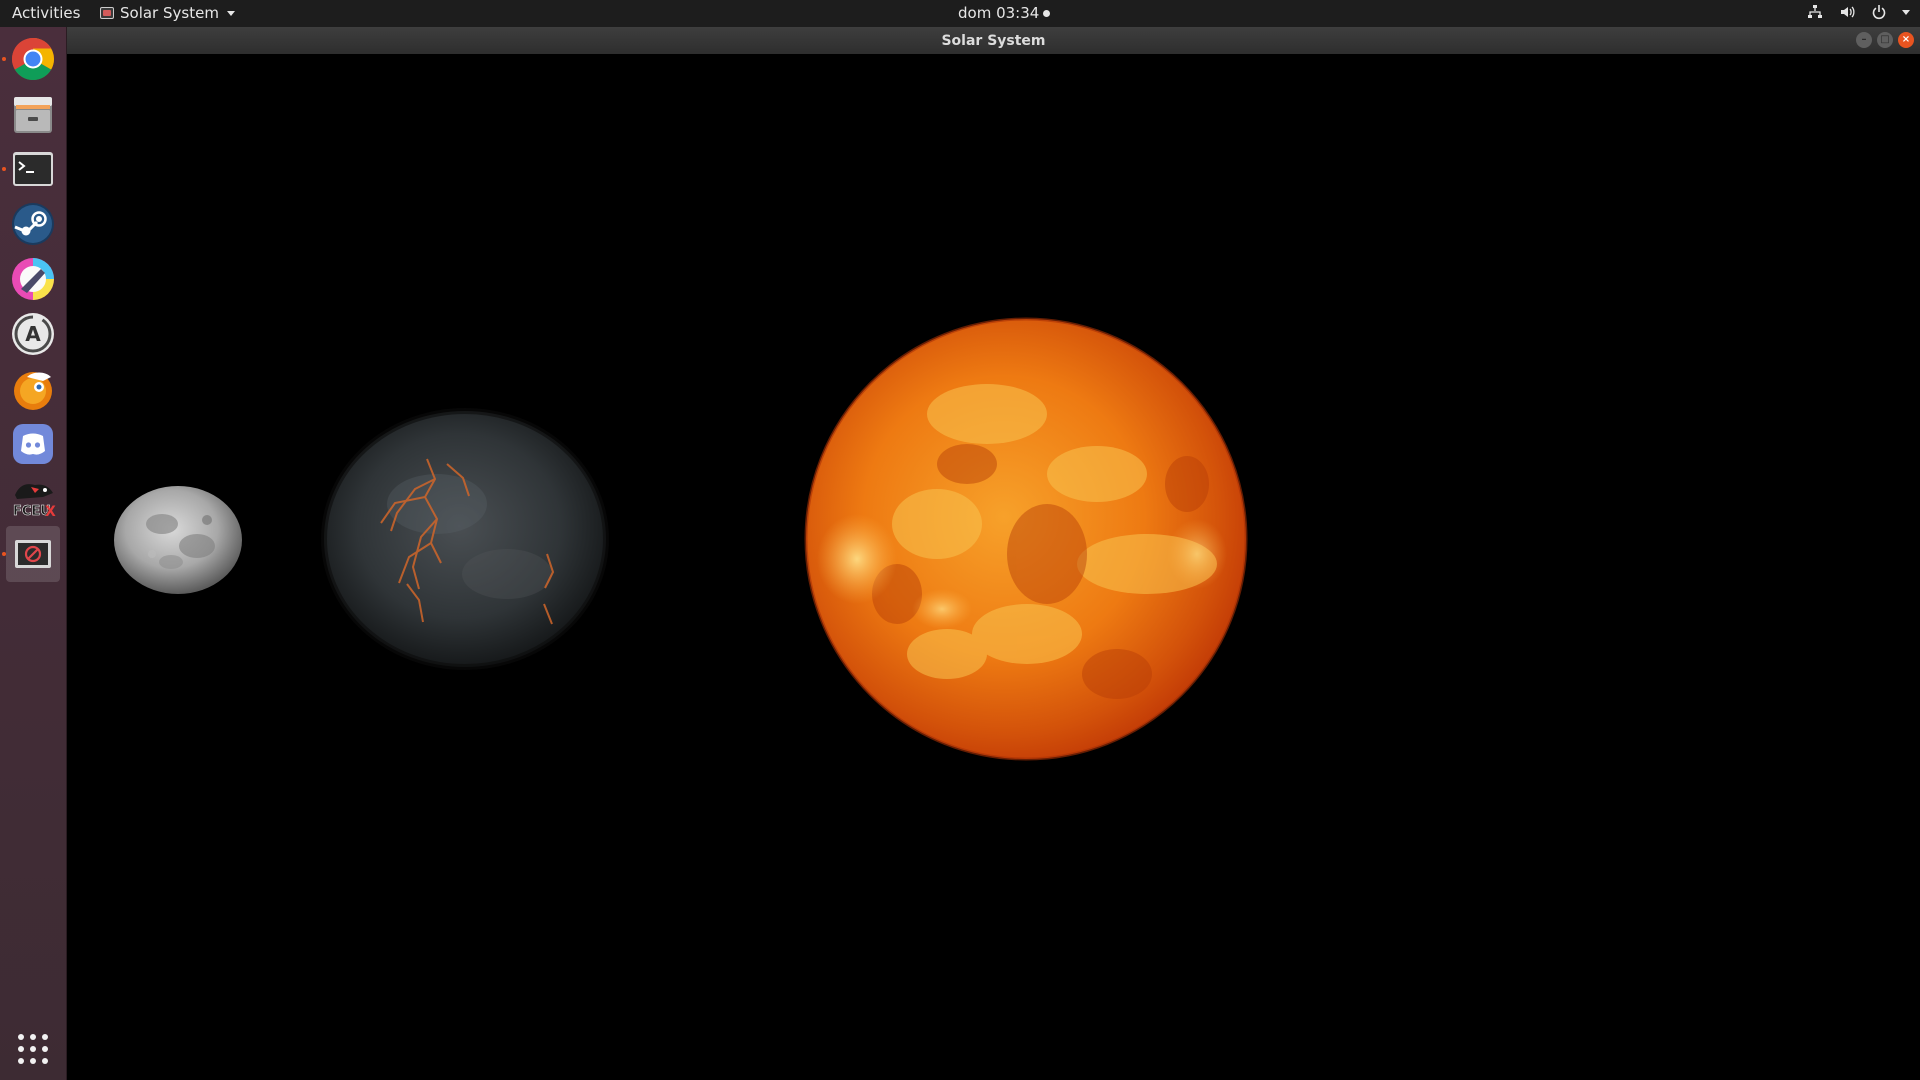 This screenshot has height=1080, width=1920. I want to click on top-bar: Activities Solar System dom 03:34, so click(960, 13).